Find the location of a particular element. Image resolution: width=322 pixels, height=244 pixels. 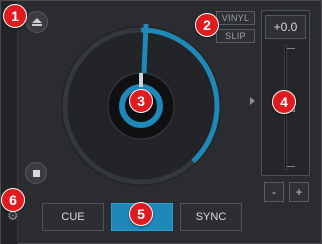

vinyl-mode-button: VINYL is located at coordinates (235, 18).